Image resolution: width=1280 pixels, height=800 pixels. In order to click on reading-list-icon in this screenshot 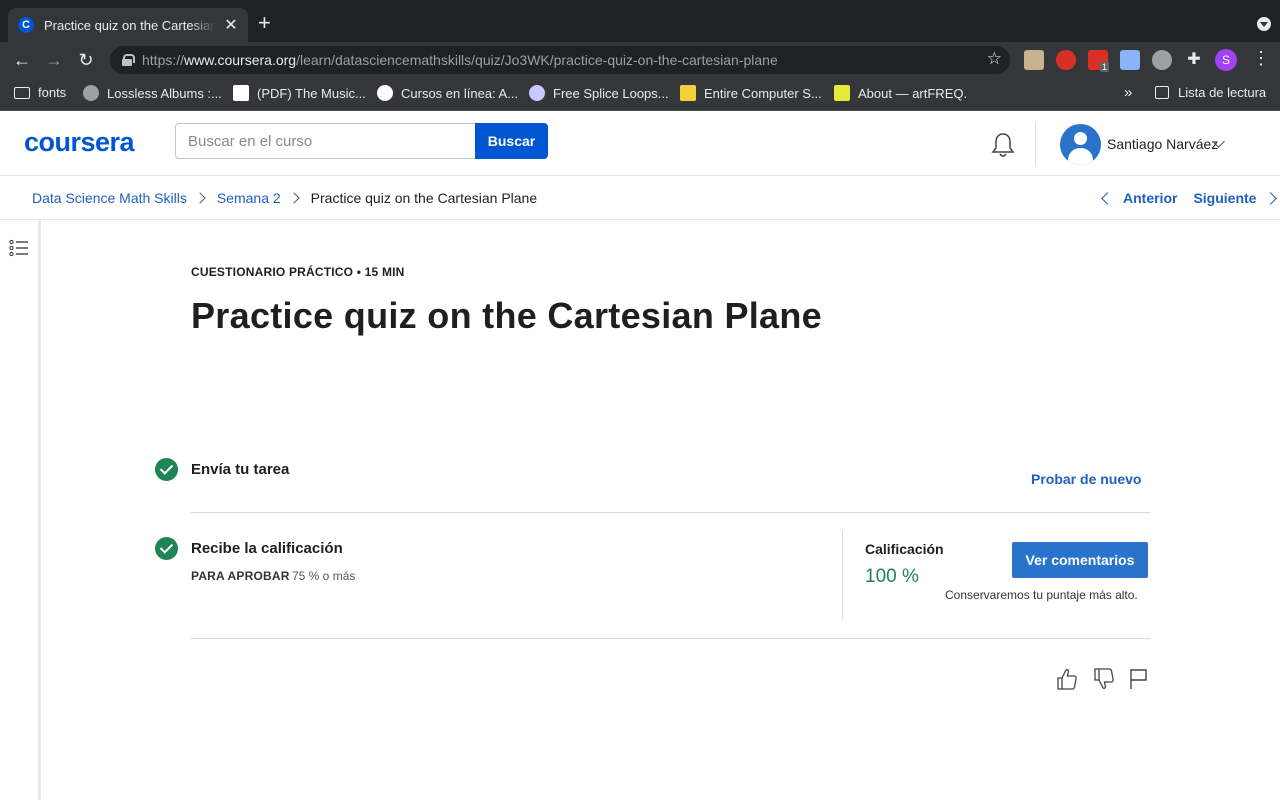, I will do `click(1162, 92)`.